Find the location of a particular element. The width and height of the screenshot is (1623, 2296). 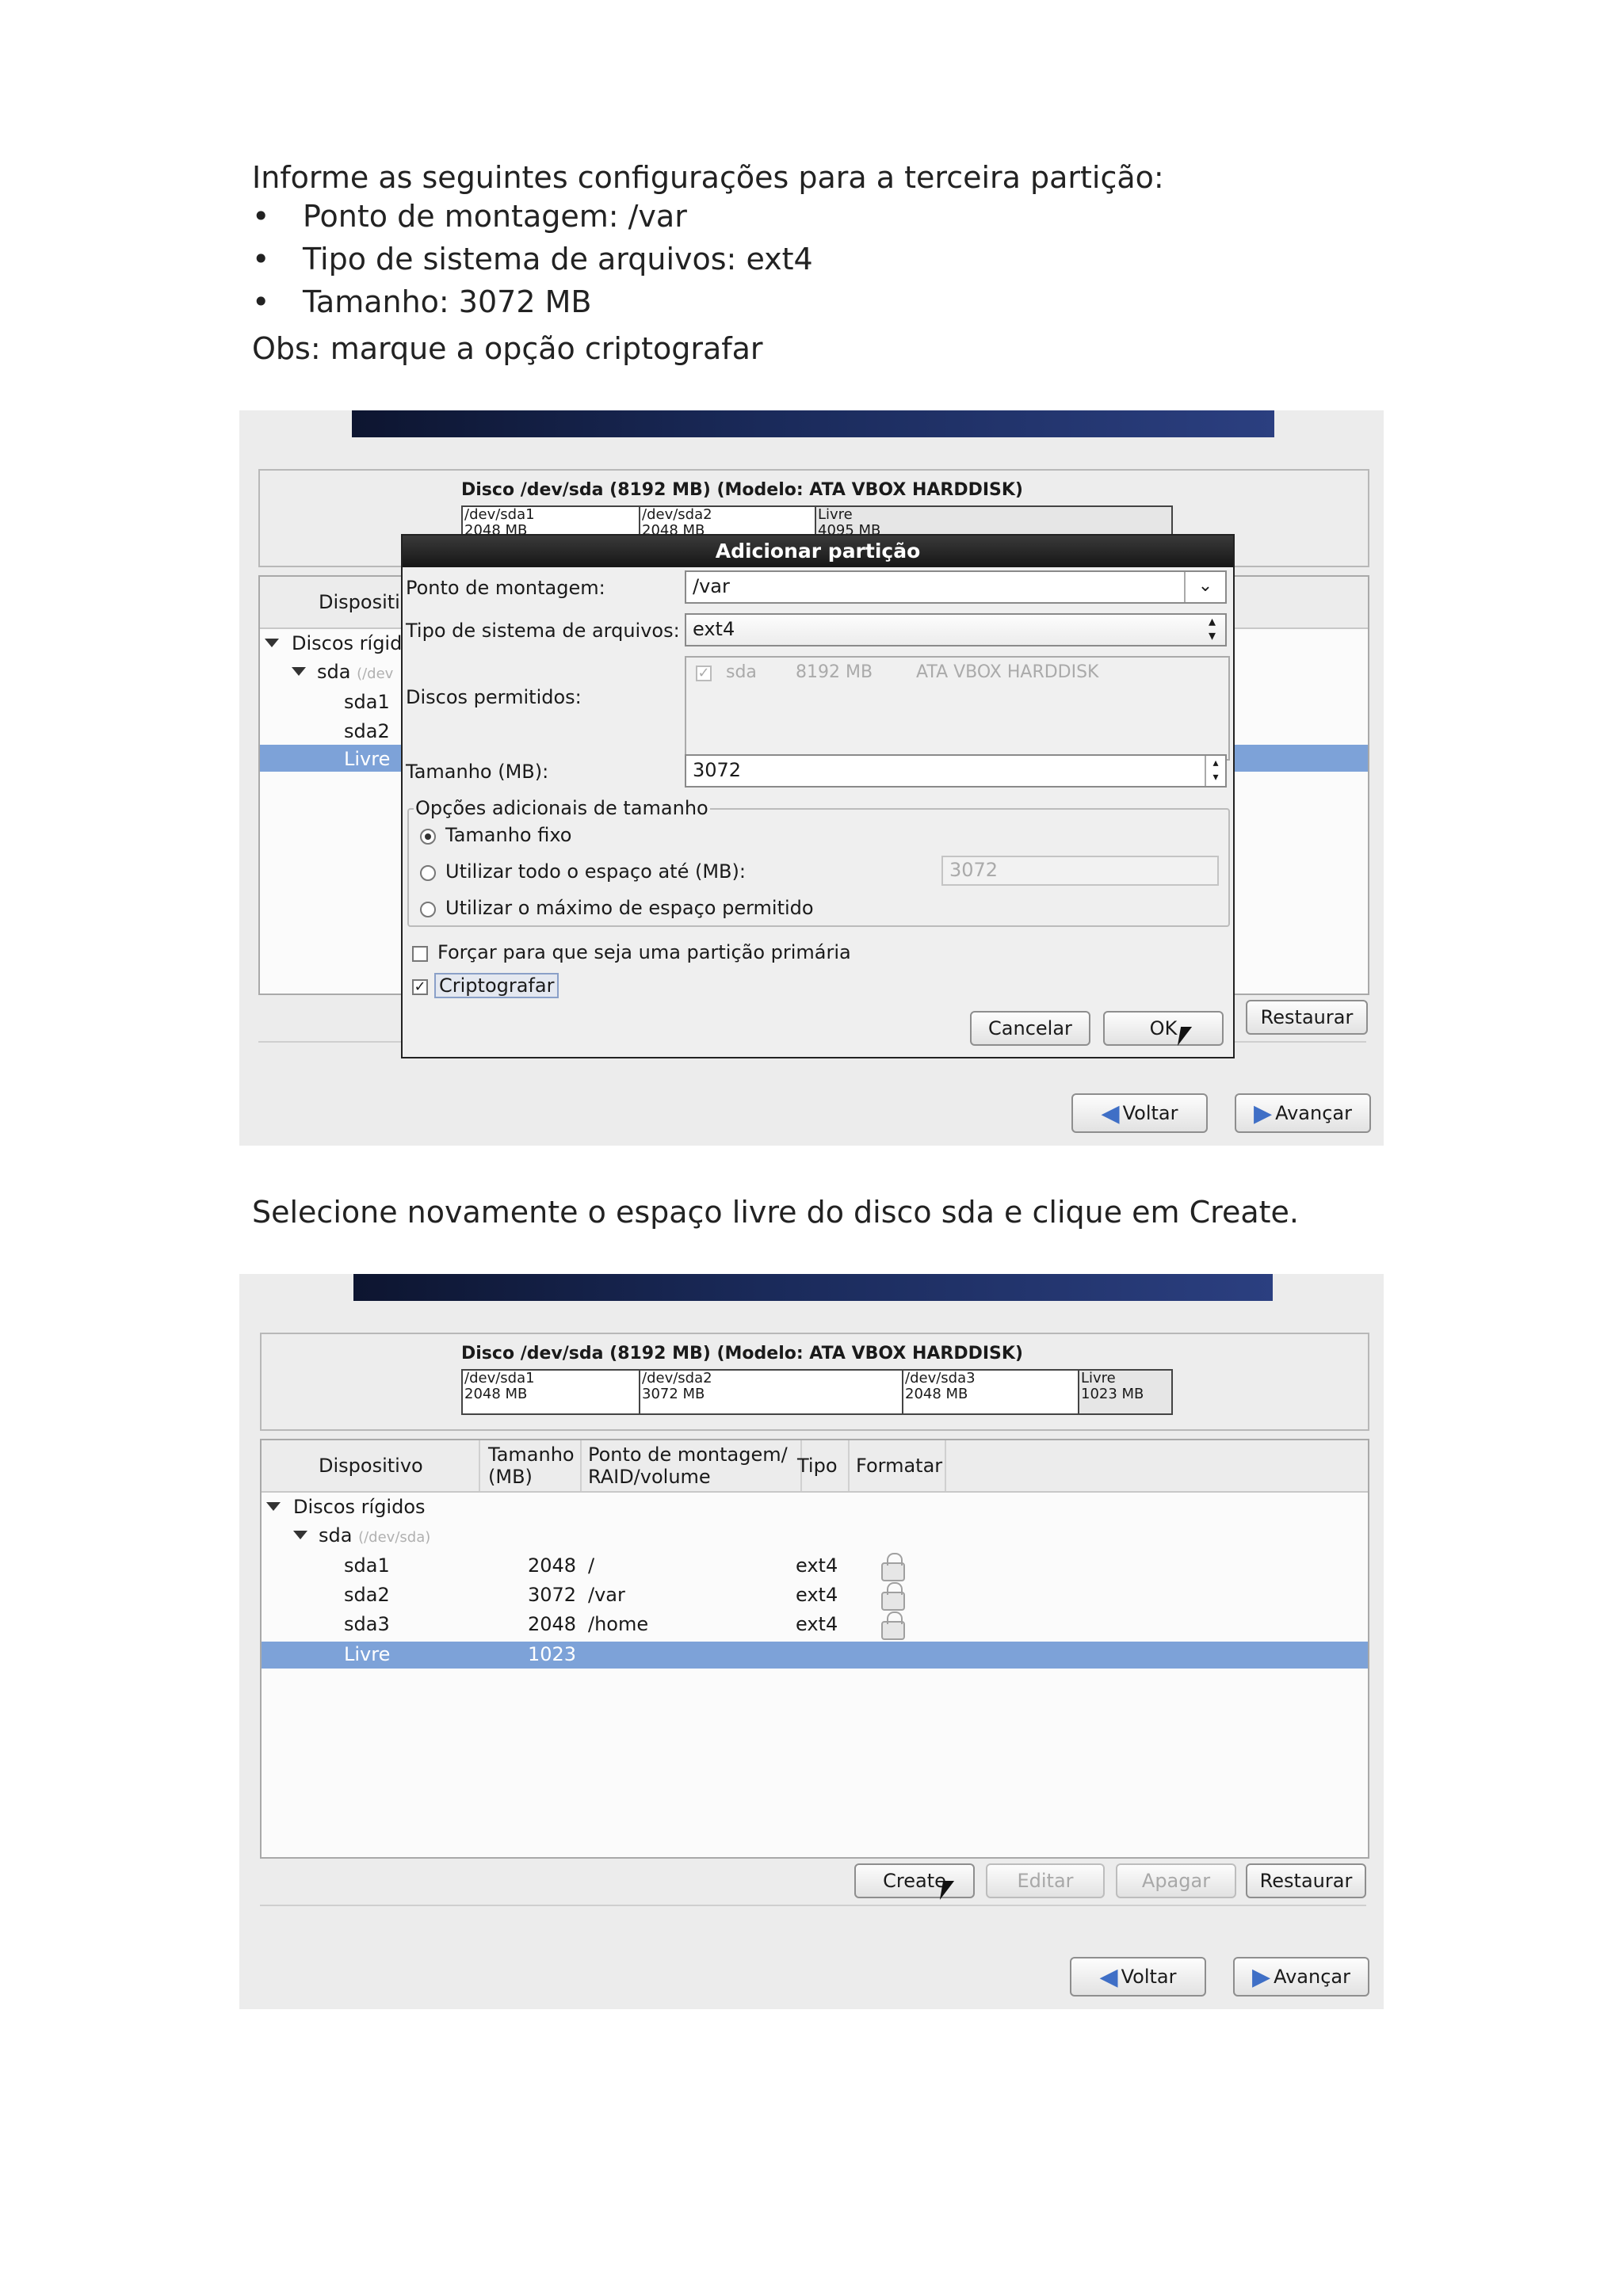

size-spinner: 3072 ▴ ▾ is located at coordinates (956, 771).